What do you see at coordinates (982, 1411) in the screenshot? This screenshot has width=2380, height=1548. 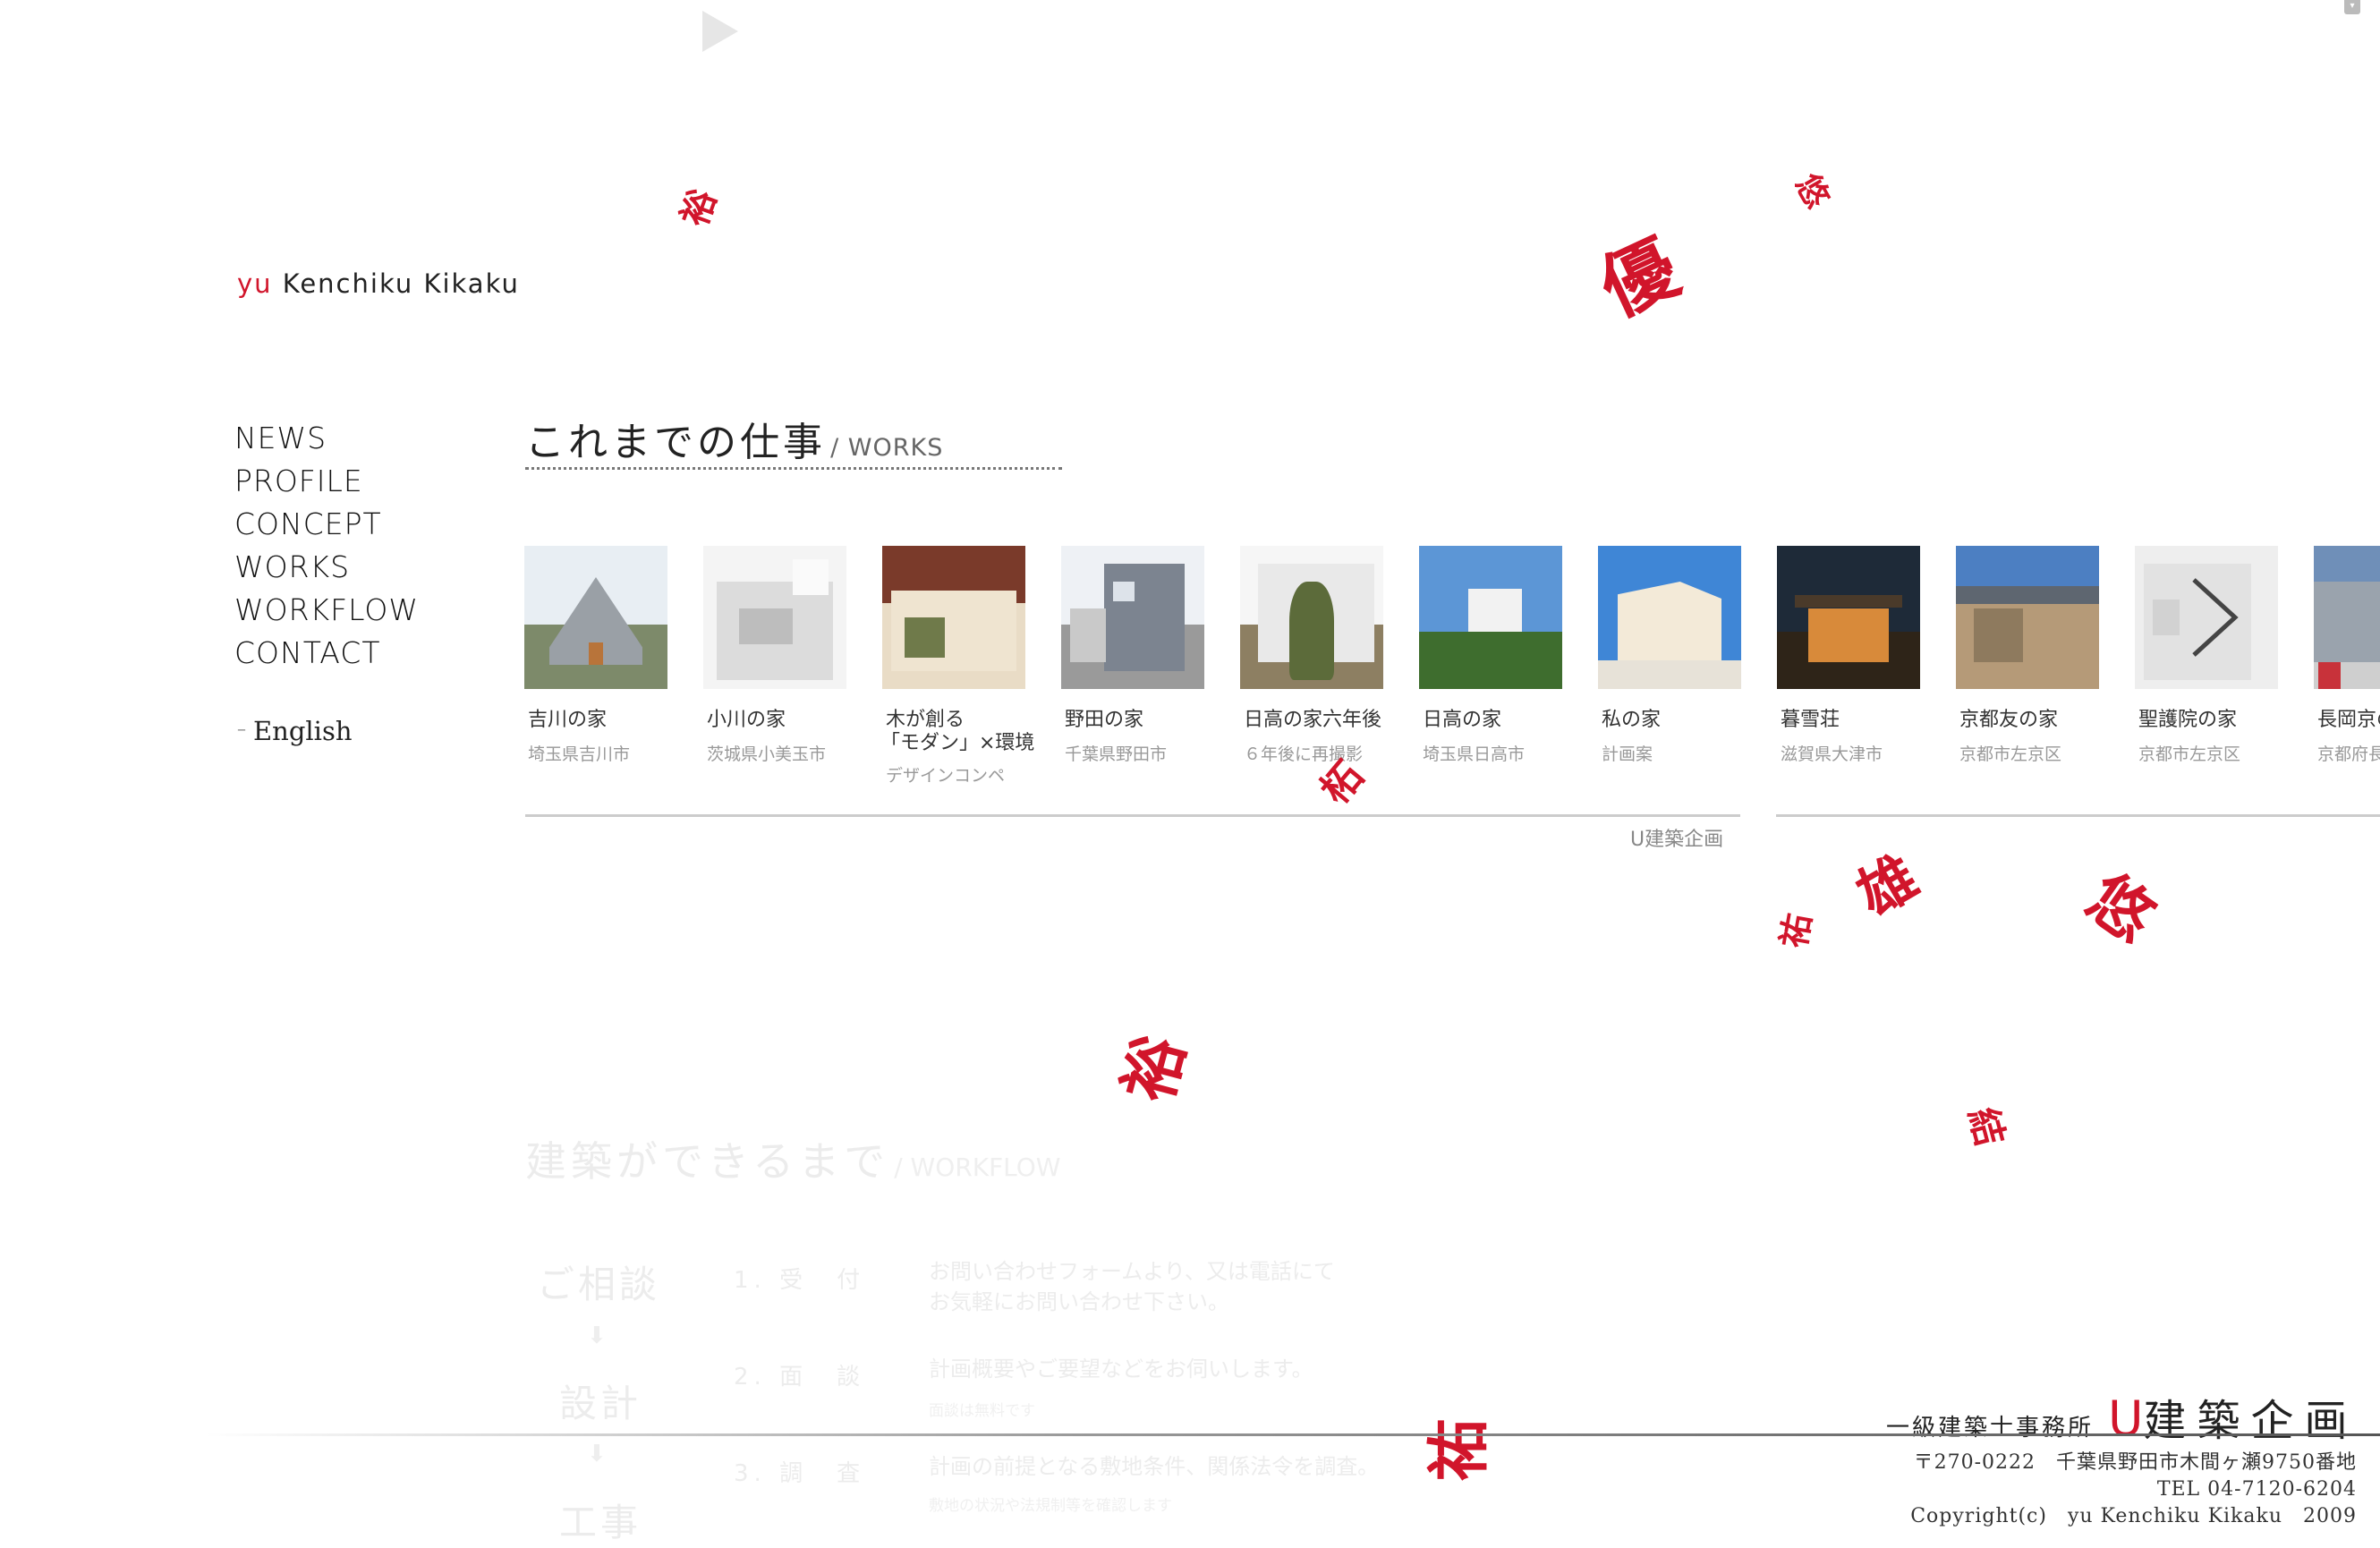 I see `workflow-step-note: 面談は無料です` at bounding box center [982, 1411].